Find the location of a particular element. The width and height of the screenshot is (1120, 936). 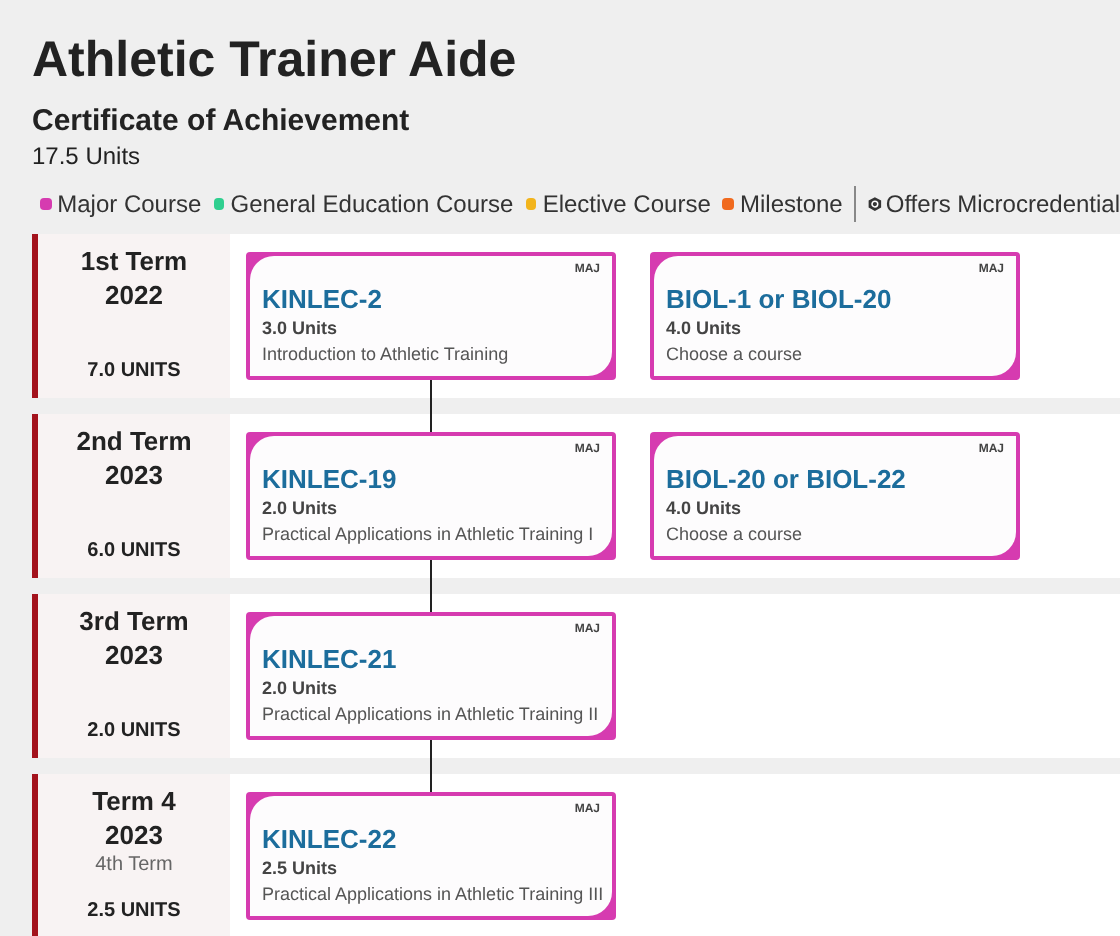

course-title: Practical Applications in Athletic Training II is located at coordinates (431, 714).